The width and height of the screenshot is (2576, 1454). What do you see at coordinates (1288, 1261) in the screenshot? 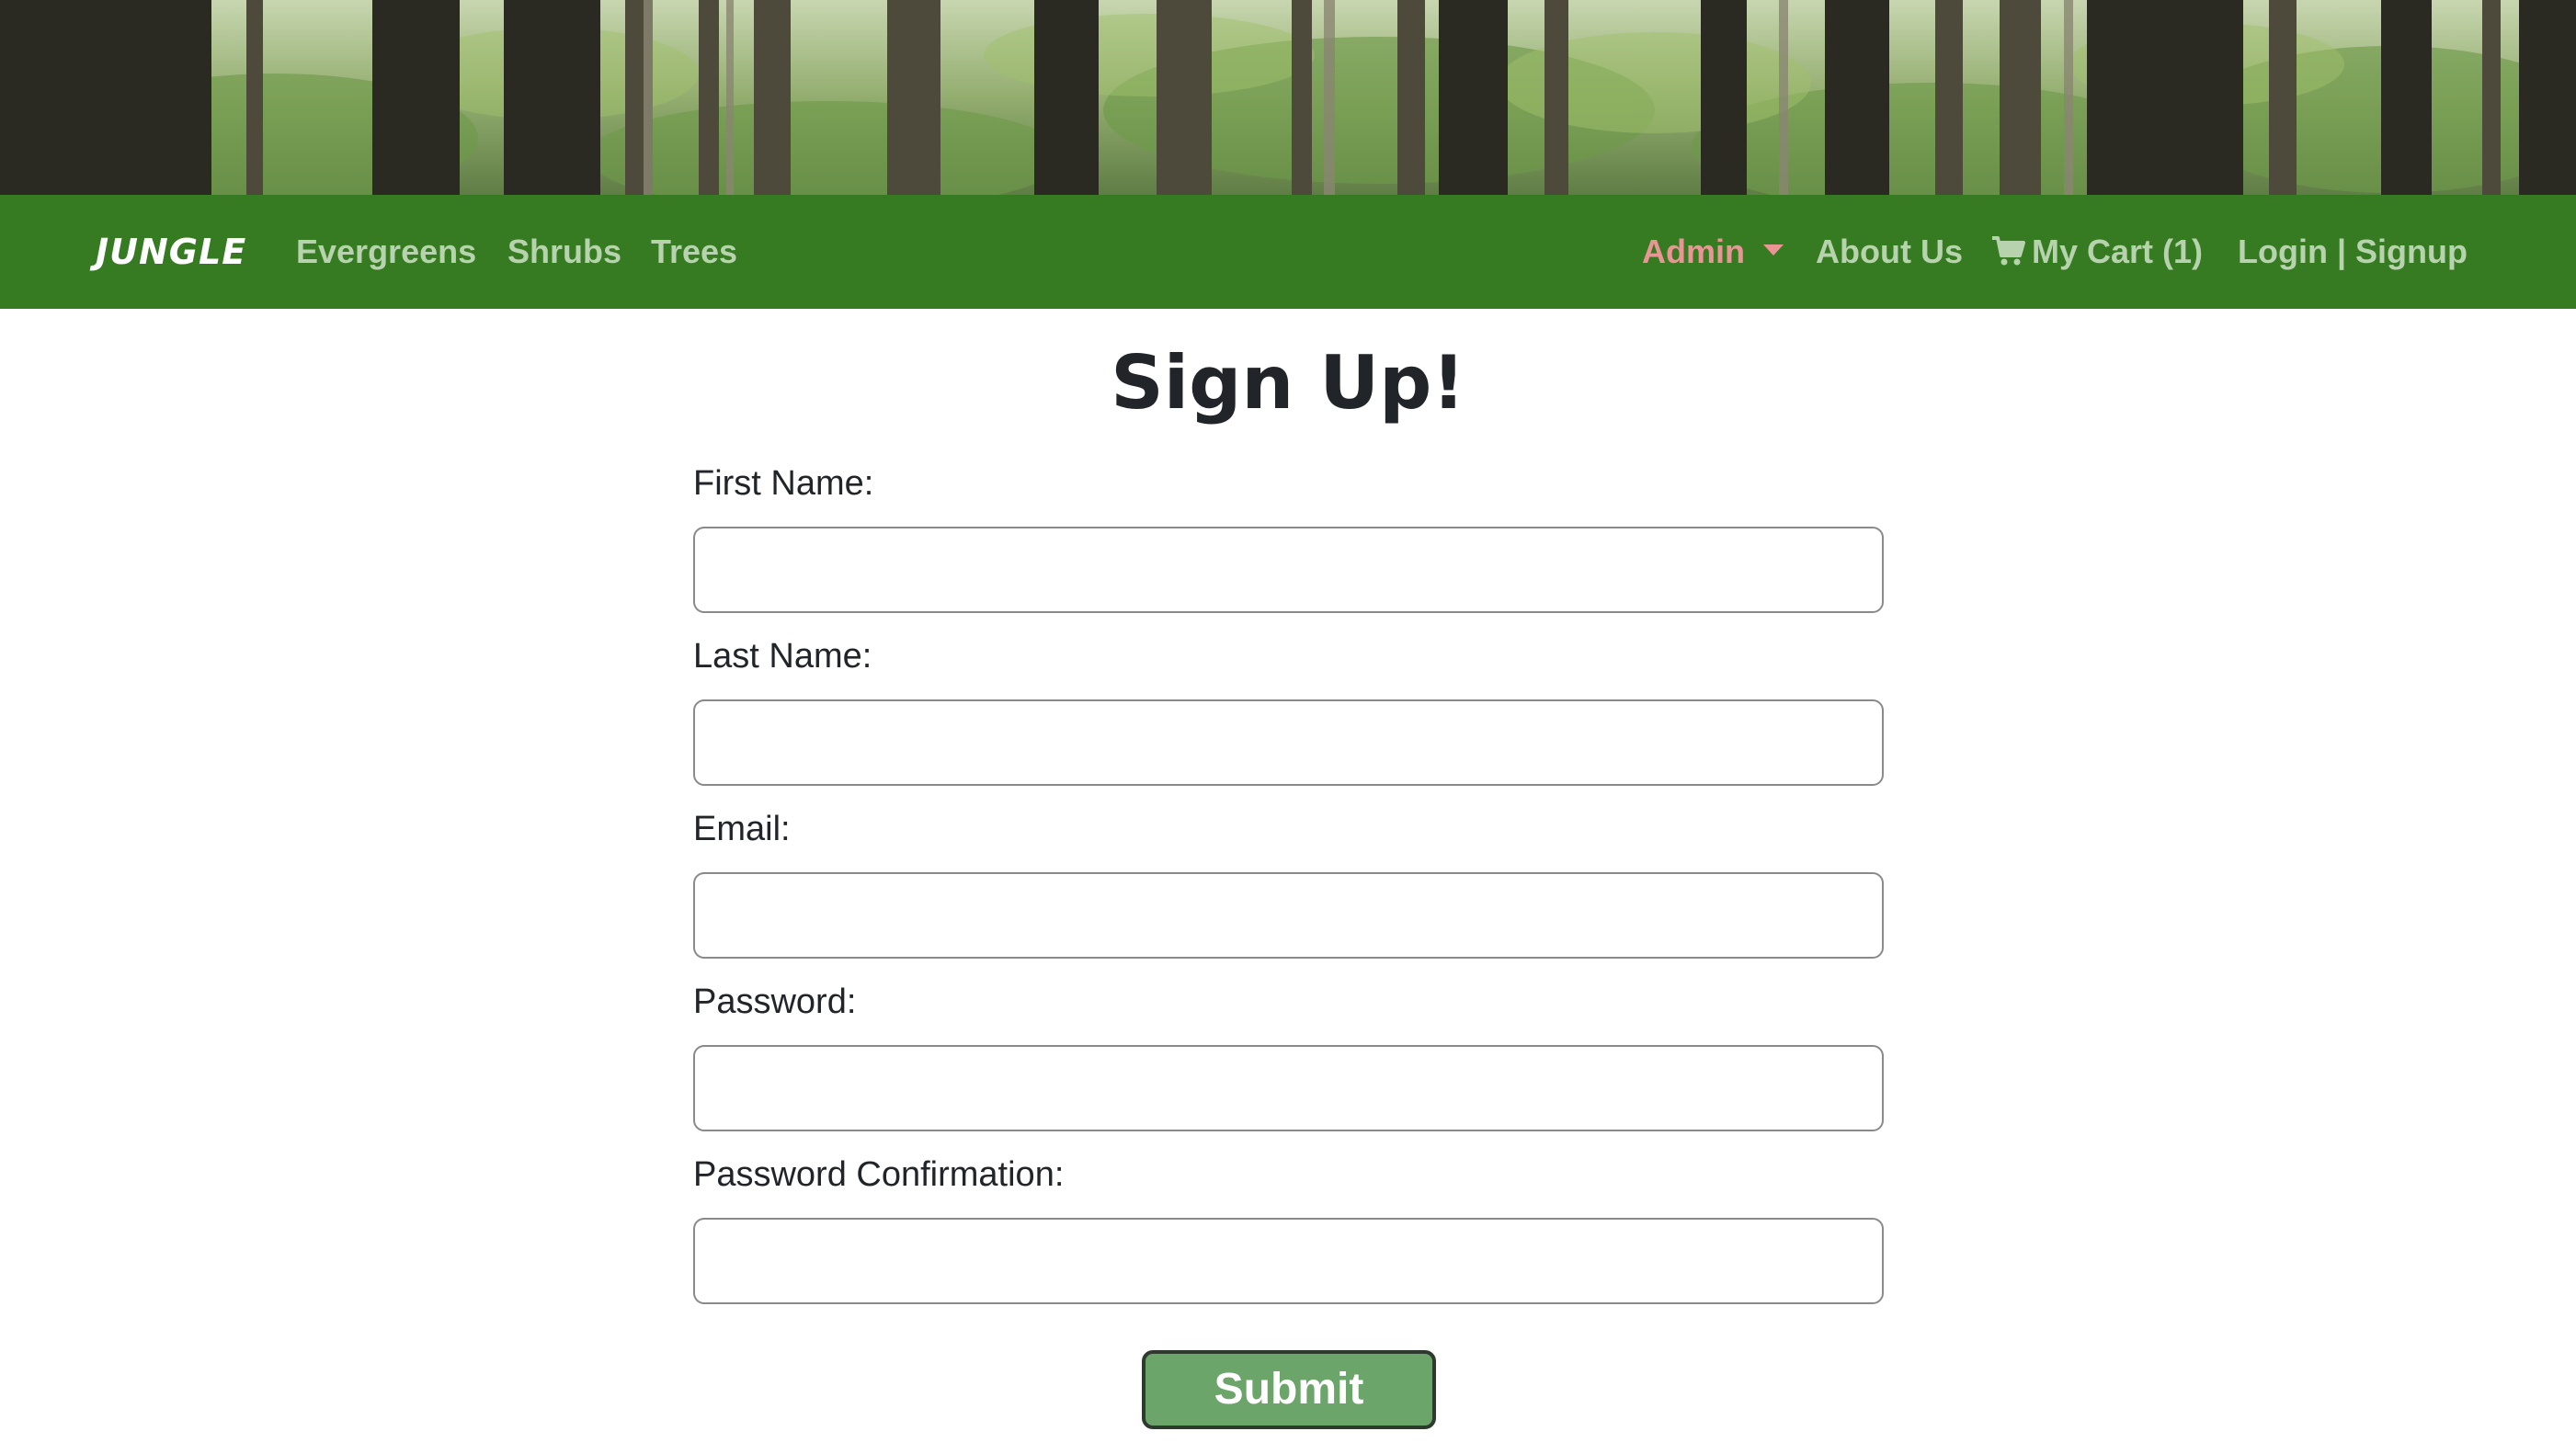
I see `password-confirmation-input` at bounding box center [1288, 1261].